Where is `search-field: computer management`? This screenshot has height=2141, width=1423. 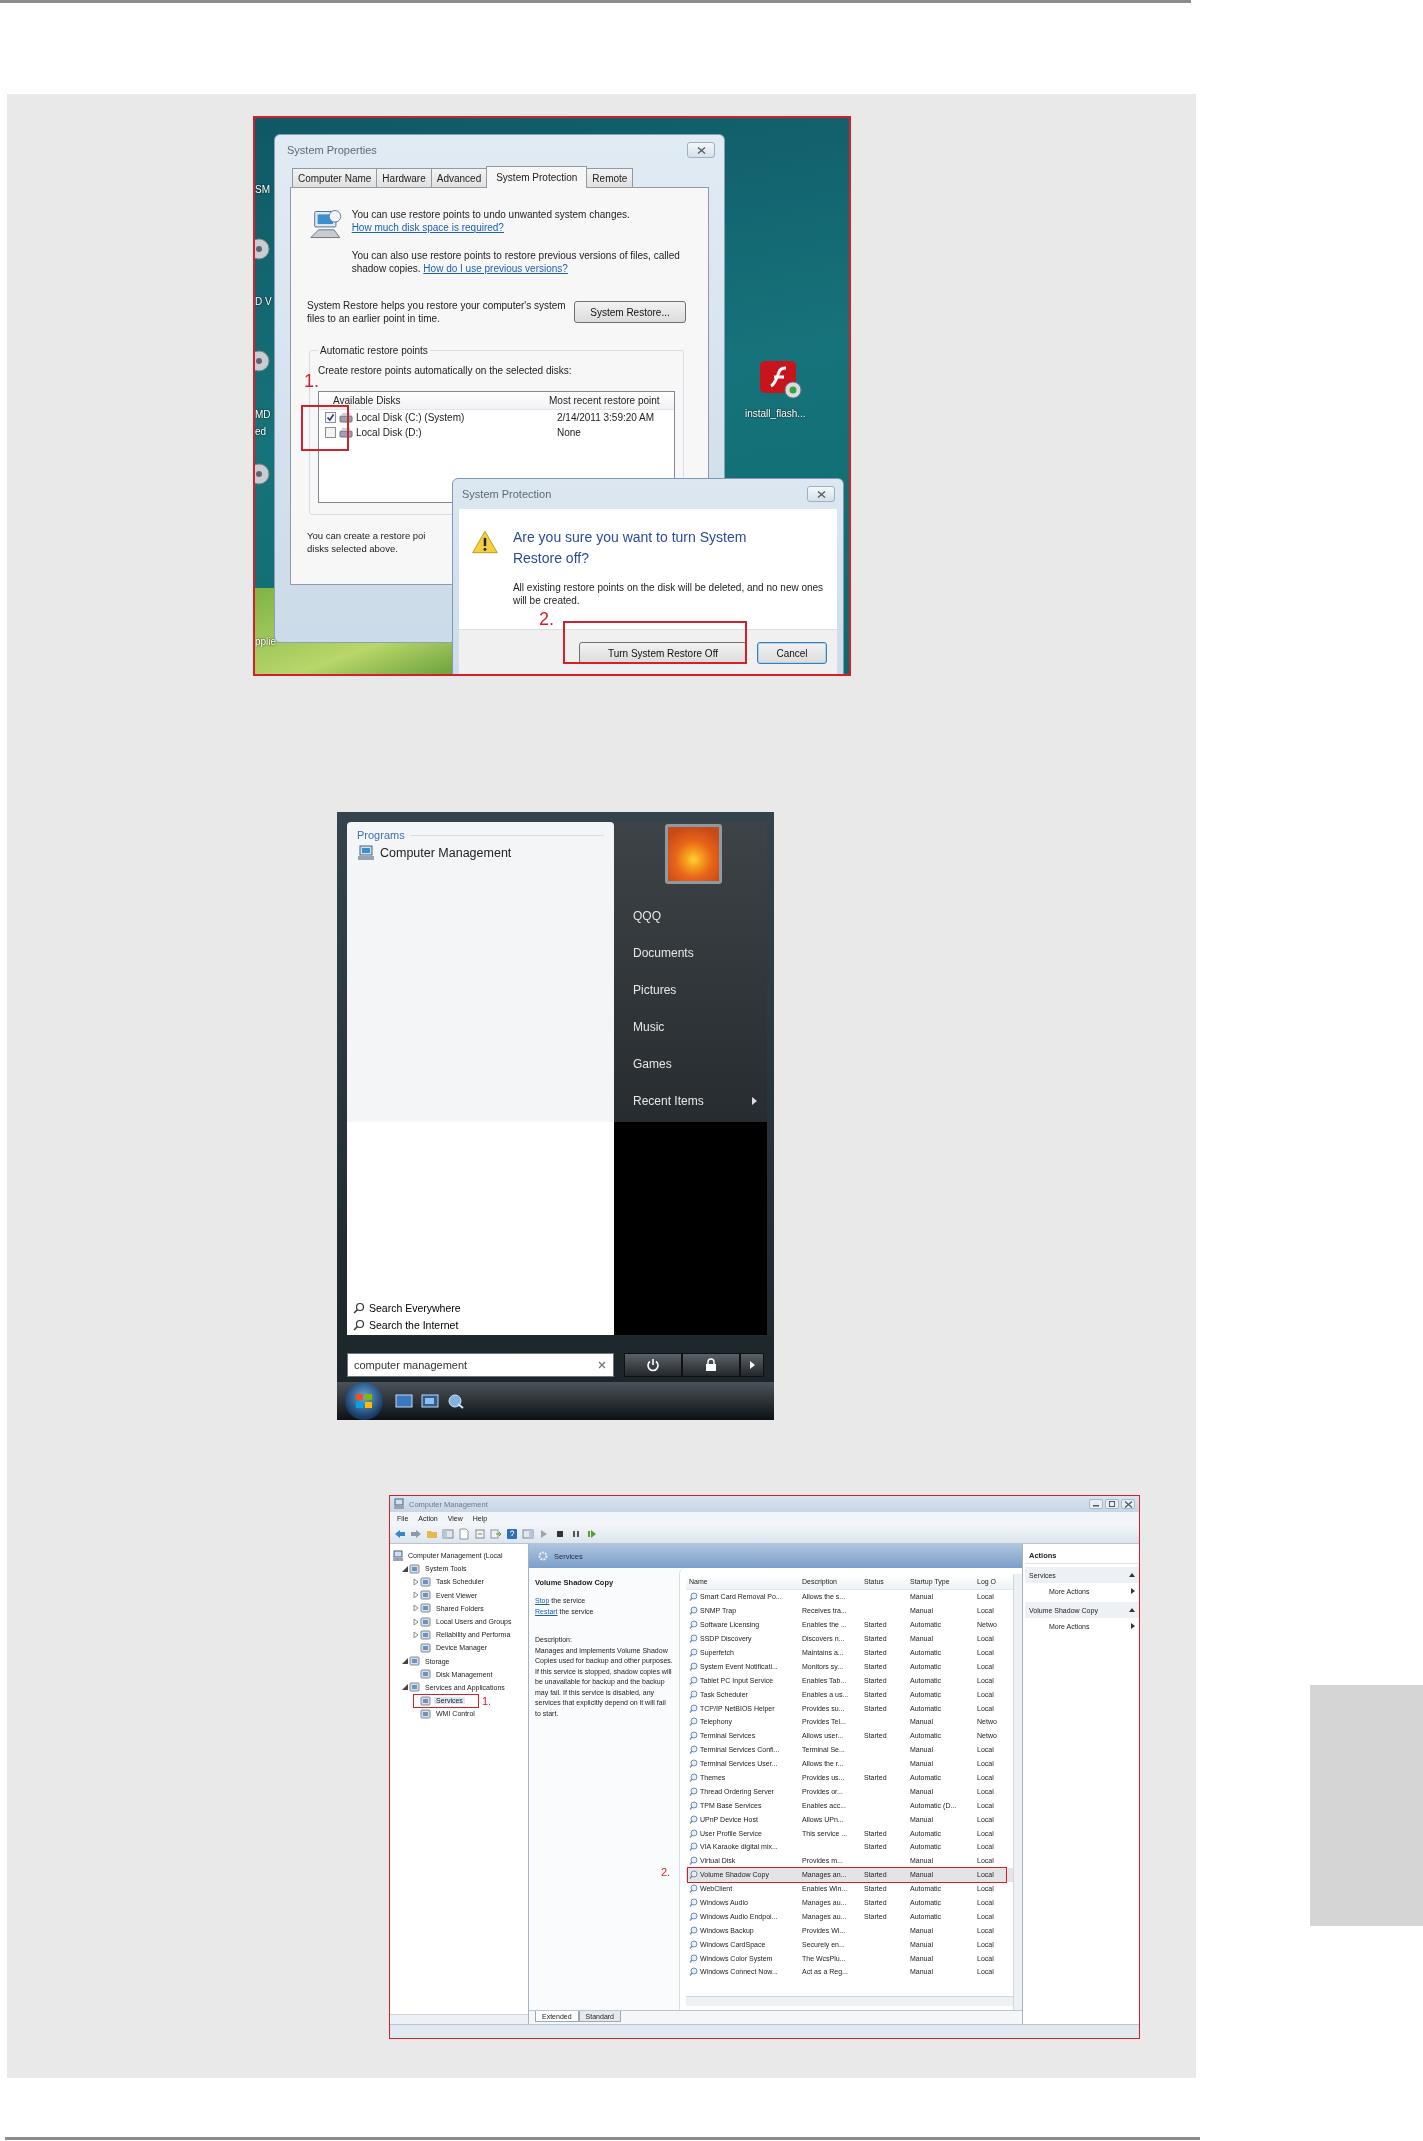 search-field: computer management is located at coordinates (480, 1365).